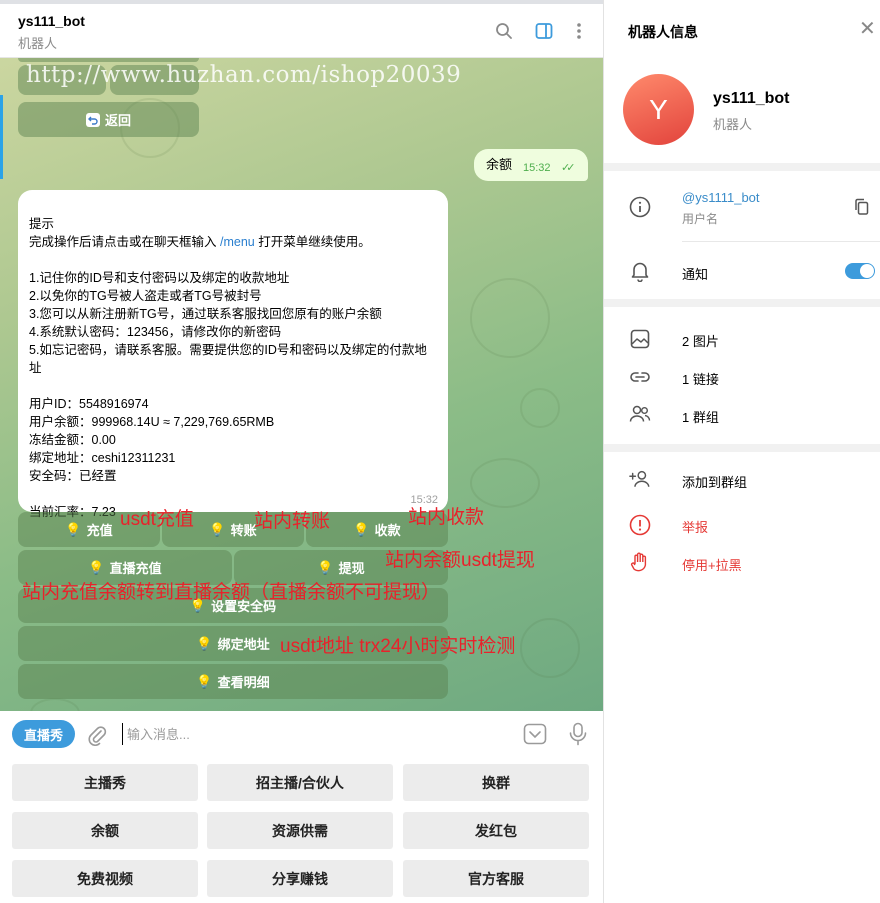  I want to click on message-line, so click(233, 260).